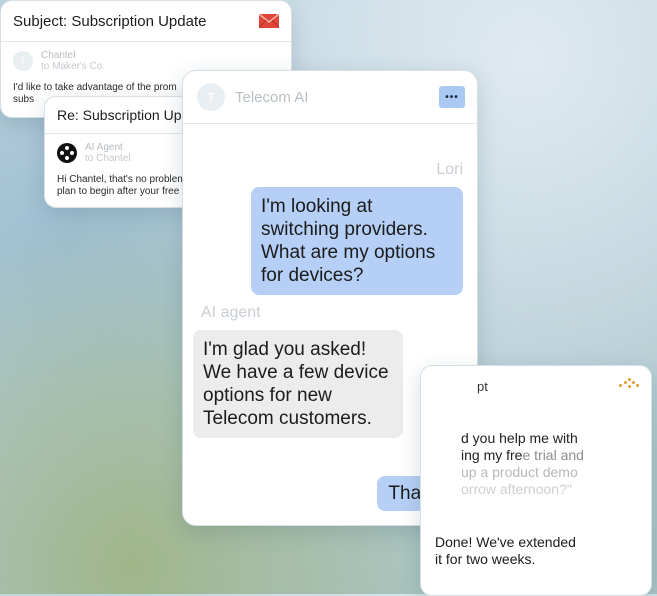 Image resolution: width=657 pixels, height=596 pixels. I want to click on prompt-line: ing my free trial and, so click(556, 455).